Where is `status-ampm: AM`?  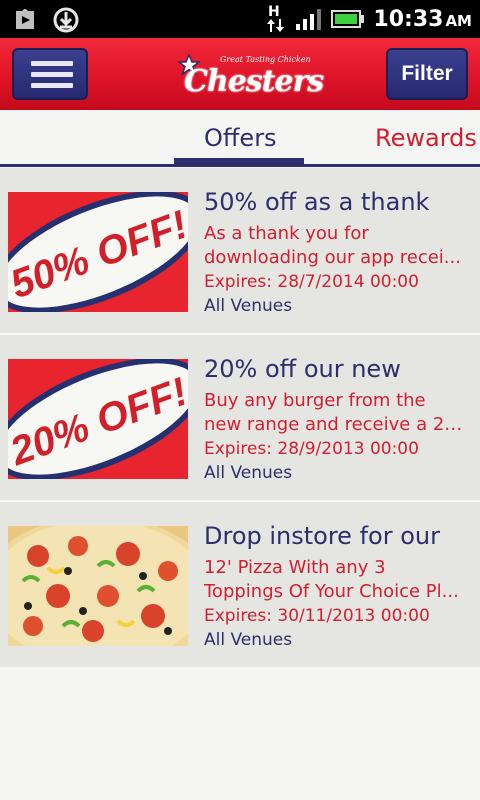
status-ampm: AM is located at coordinates (458, 20).